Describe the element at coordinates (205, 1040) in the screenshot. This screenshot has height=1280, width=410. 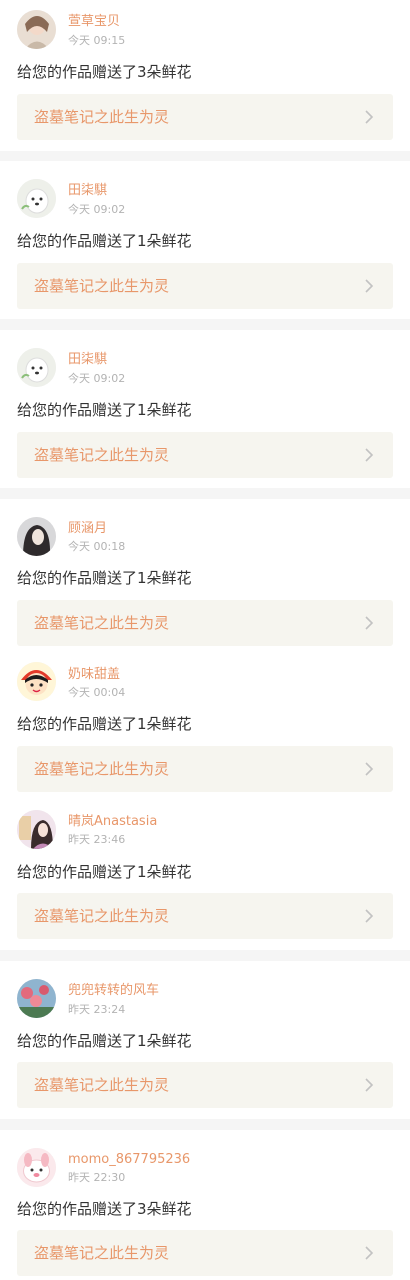
I see `notification-card: 兜兜转转的风车 昨天 23:24 给您的作品赠送了1朵鲜花 盗墓笔记之此生为灵` at that location.